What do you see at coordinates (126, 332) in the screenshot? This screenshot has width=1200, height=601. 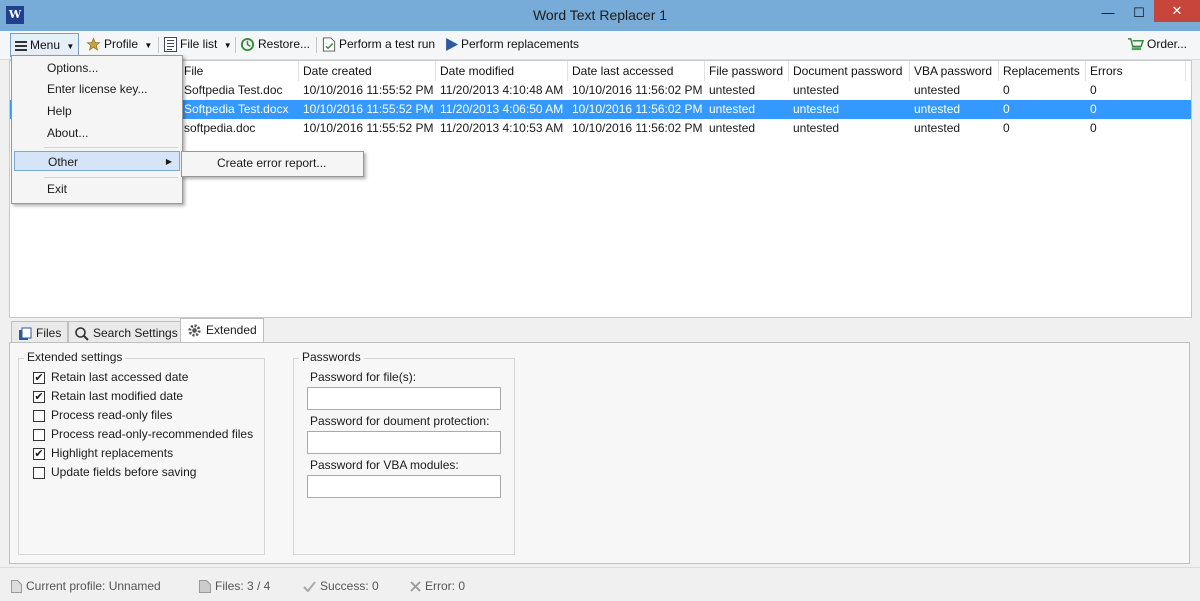 I see `tab-search-settings: Search Settings` at bounding box center [126, 332].